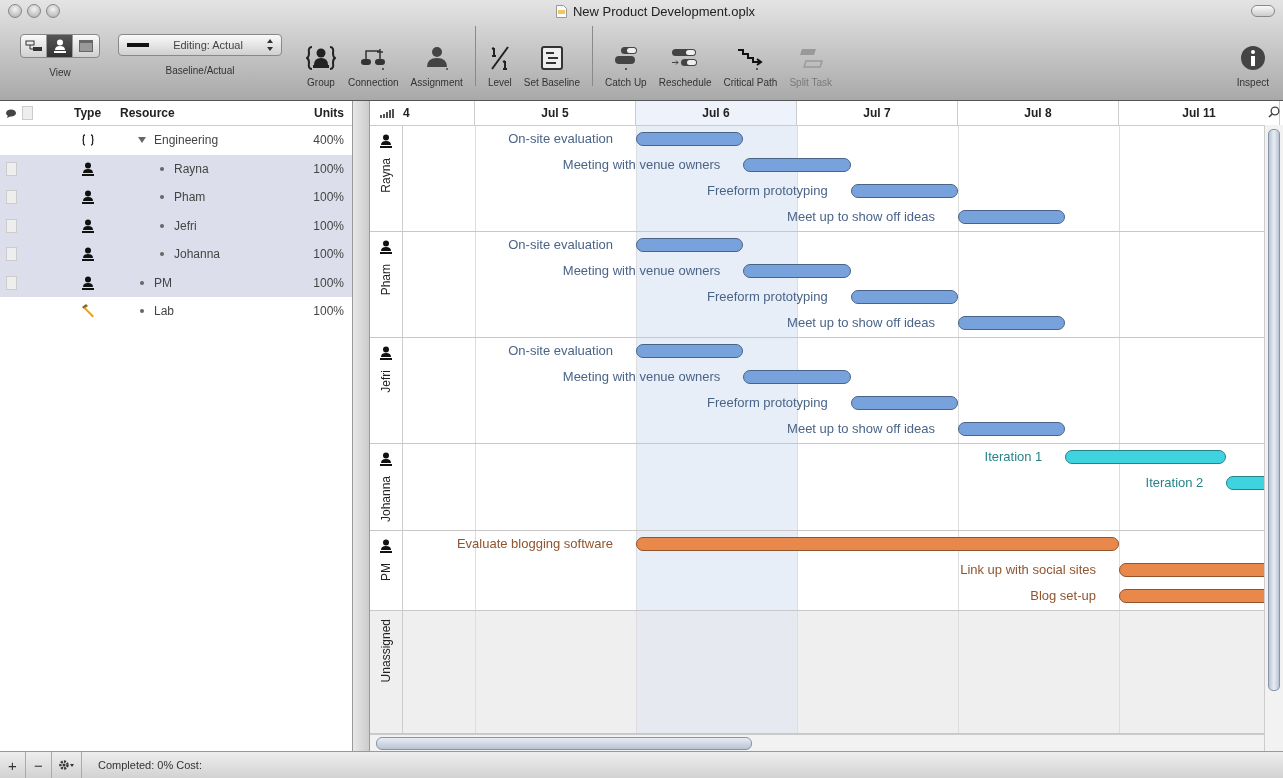 This screenshot has height=778, width=1283. I want to click on day-header: Jul 7, so click(877, 113).